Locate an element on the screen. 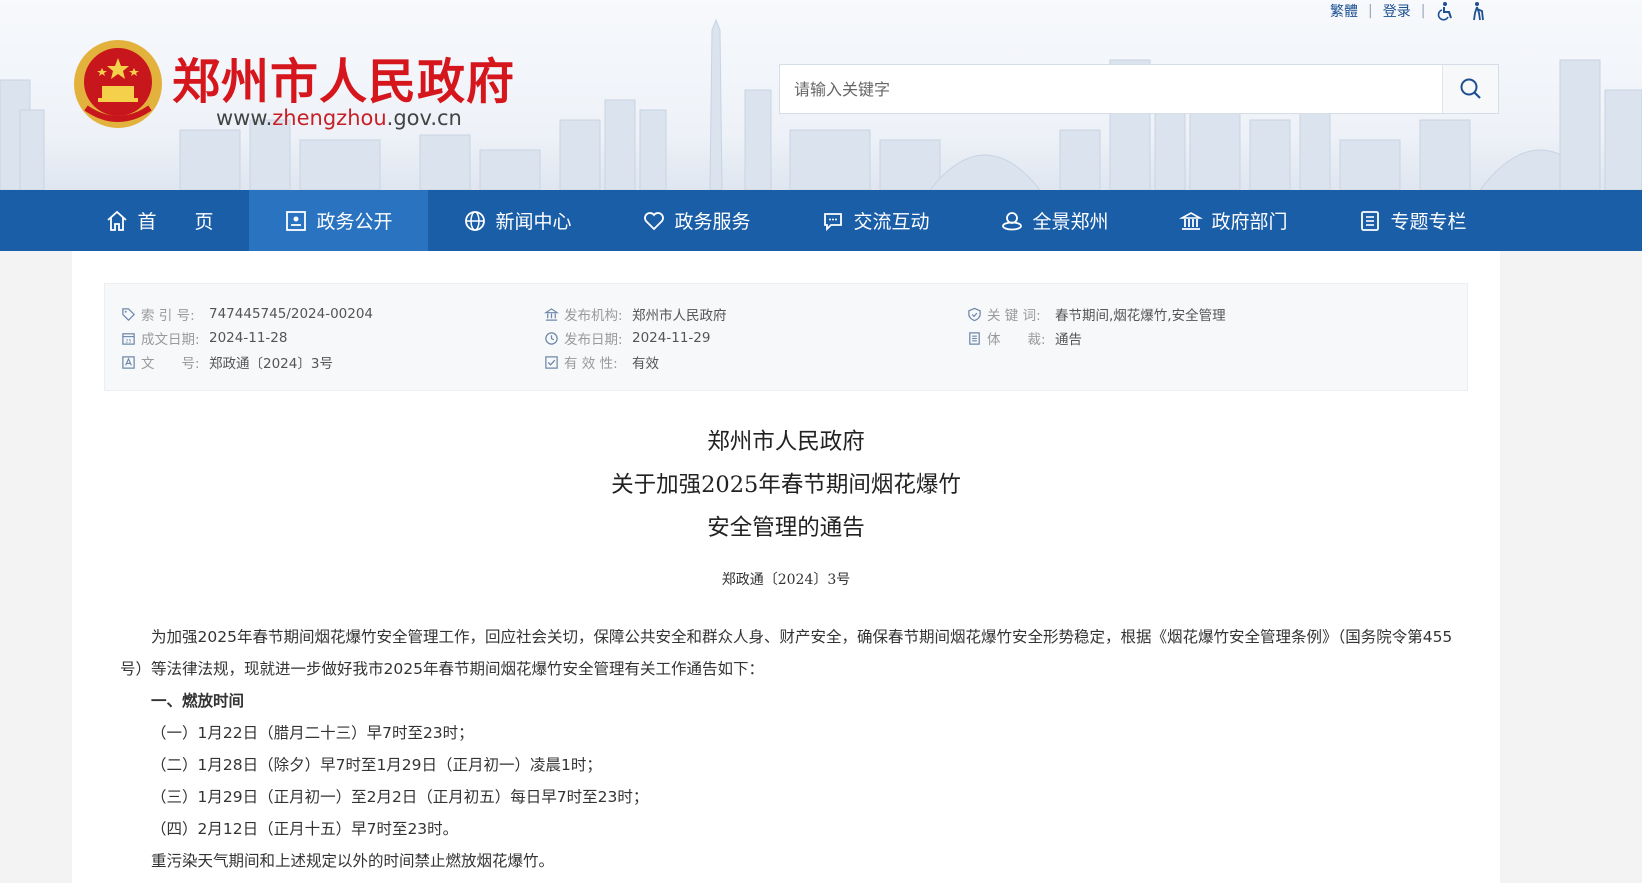 The image size is (1642, 883). home-icon is located at coordinates (117, 220).